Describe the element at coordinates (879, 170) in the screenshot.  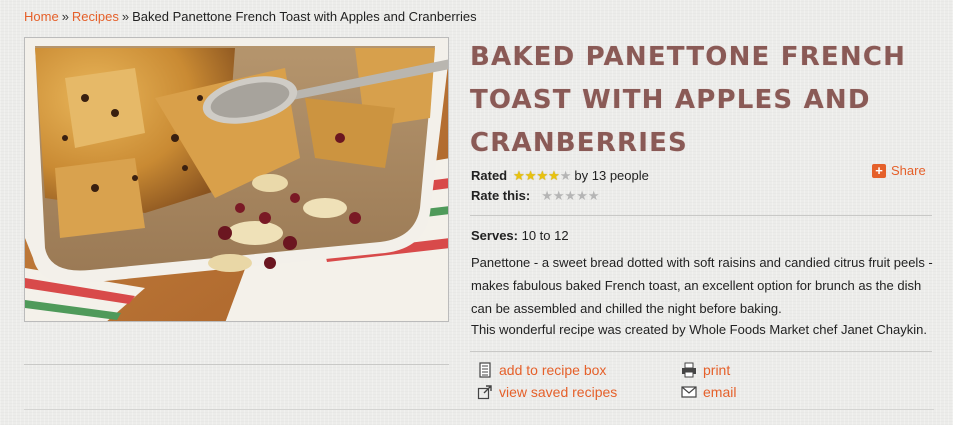
I see `plus-icon: +` at that location.